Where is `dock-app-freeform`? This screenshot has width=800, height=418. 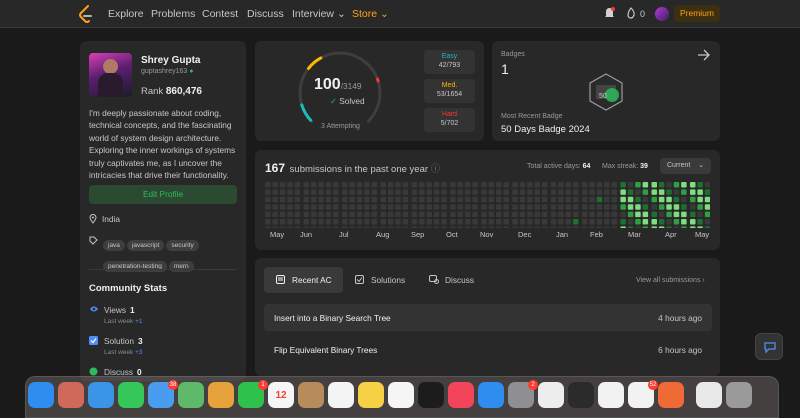 dock-app-freeform is located at coordinates (401, 395).